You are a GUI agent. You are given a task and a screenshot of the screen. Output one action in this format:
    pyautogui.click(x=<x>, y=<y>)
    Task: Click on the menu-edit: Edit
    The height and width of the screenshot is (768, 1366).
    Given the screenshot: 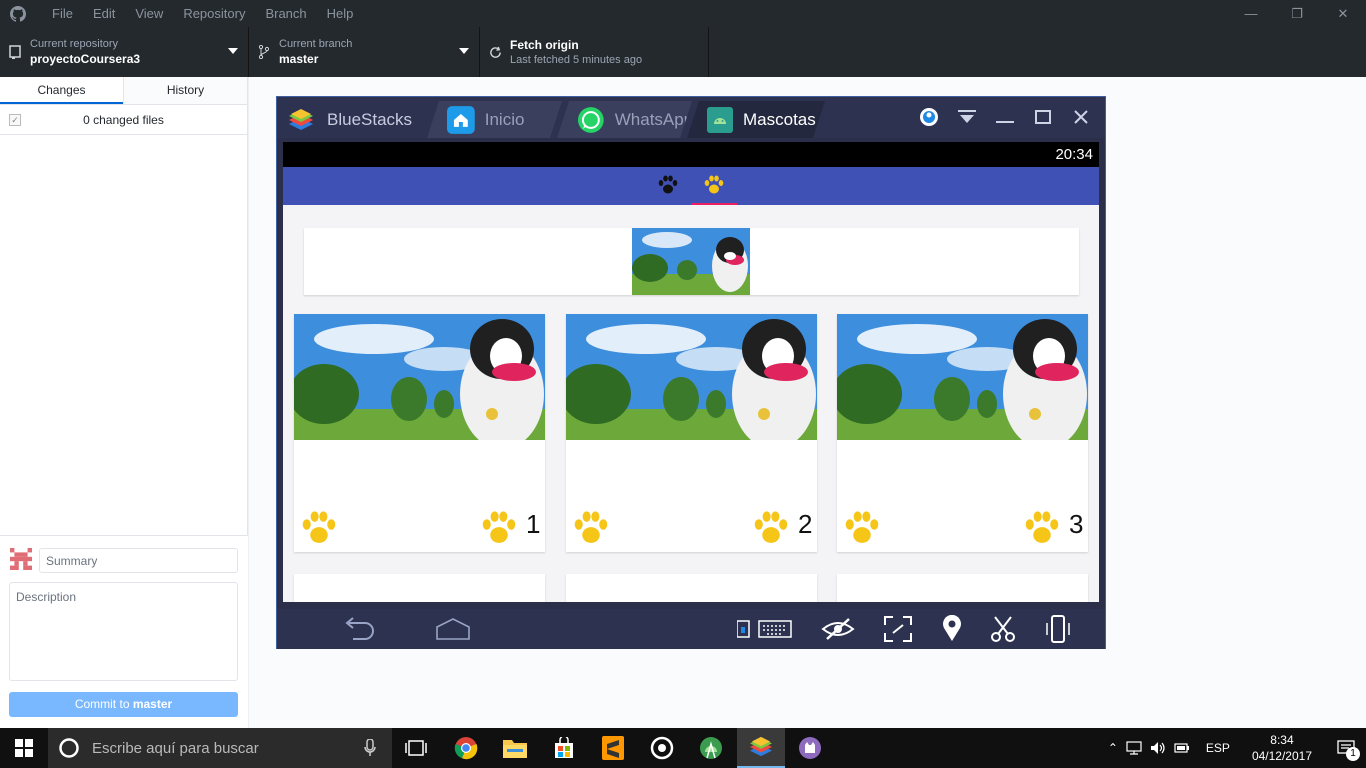 What is the action you would take?
    pyautogui.click(x=104, y=13)
    